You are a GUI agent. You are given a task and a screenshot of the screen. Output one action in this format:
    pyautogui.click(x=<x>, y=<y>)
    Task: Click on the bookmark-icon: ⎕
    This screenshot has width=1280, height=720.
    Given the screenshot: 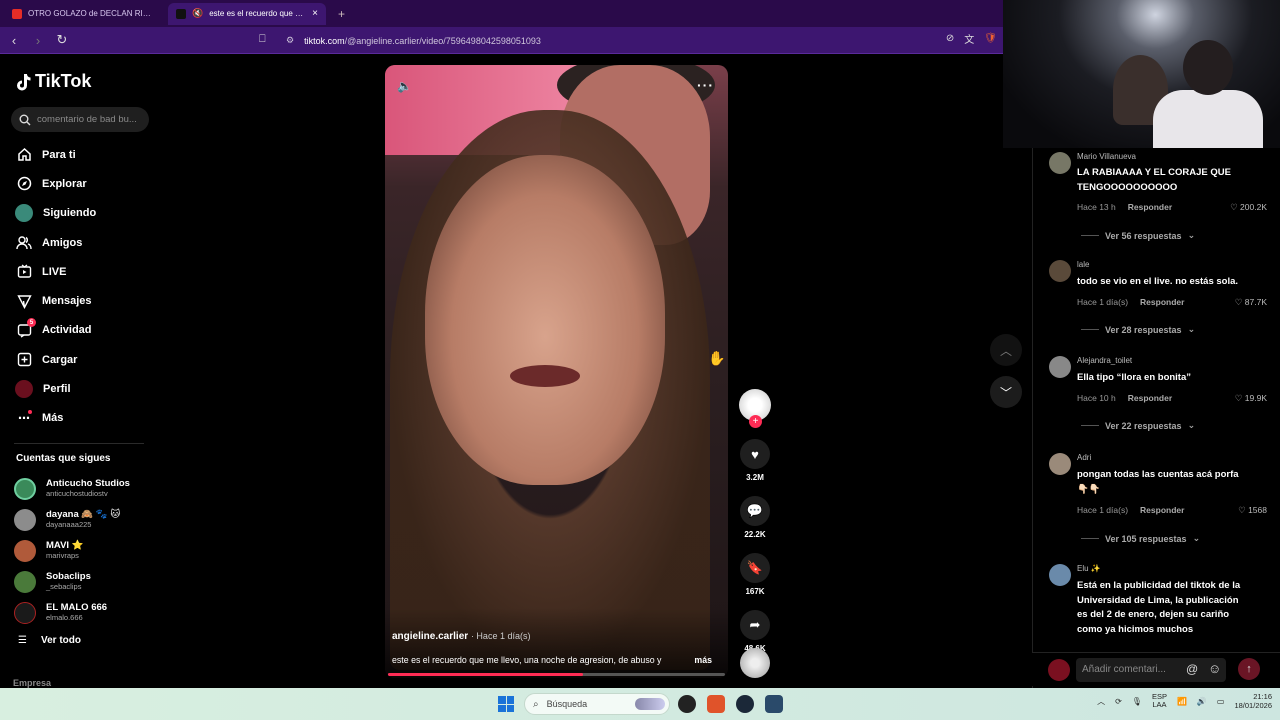 What is the action you would take?
    pyautogui.click(x=262, y=39)
    